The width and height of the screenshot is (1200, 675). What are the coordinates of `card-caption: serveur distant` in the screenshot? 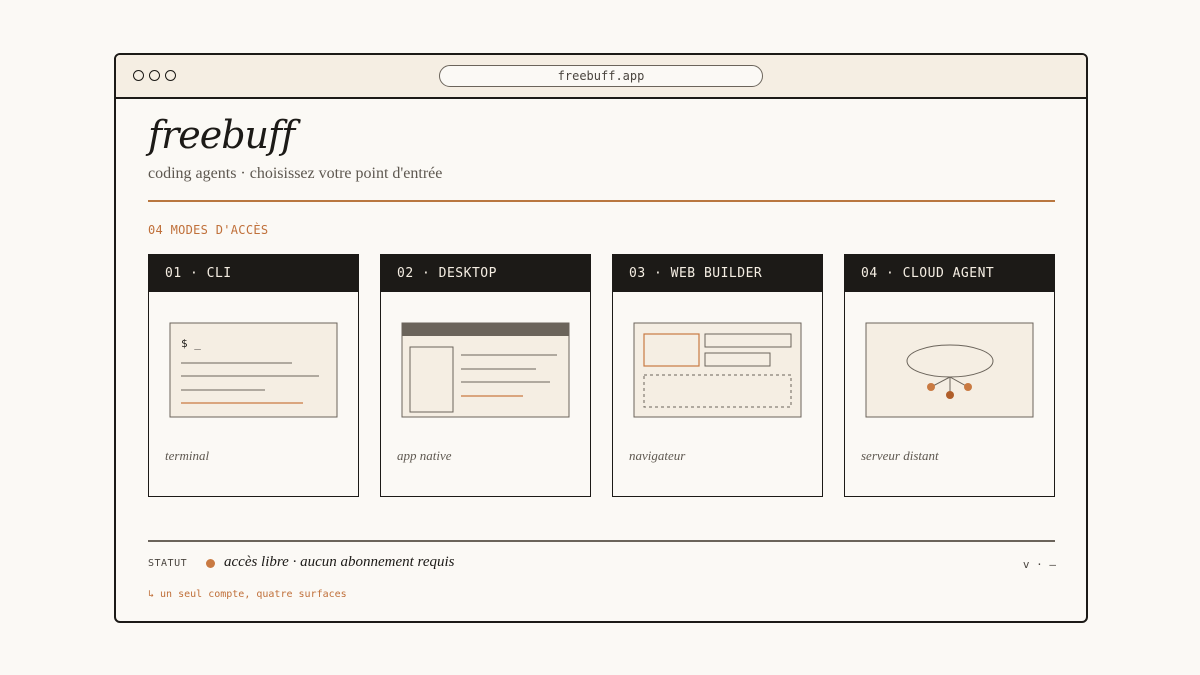 It's located at (900, 455).